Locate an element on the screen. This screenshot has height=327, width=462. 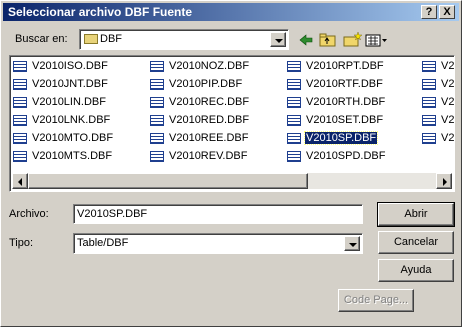
scroll-thumb is located at coordinates (168, 181).